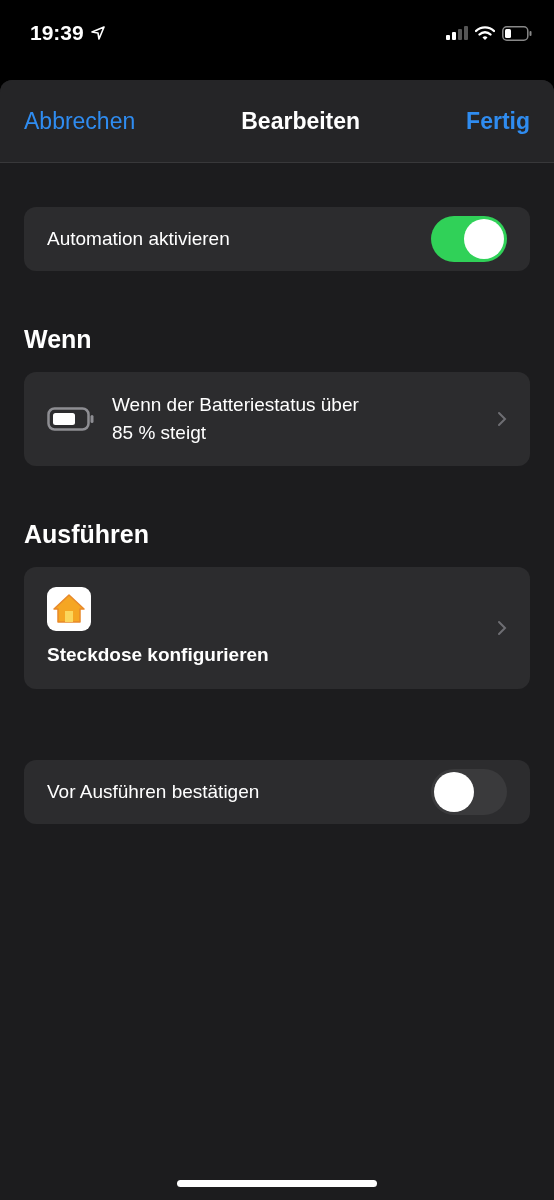 The width and height of the screenshot is (554, 1200). I want to click on section-heading: Ausführen, so click(87, 534).